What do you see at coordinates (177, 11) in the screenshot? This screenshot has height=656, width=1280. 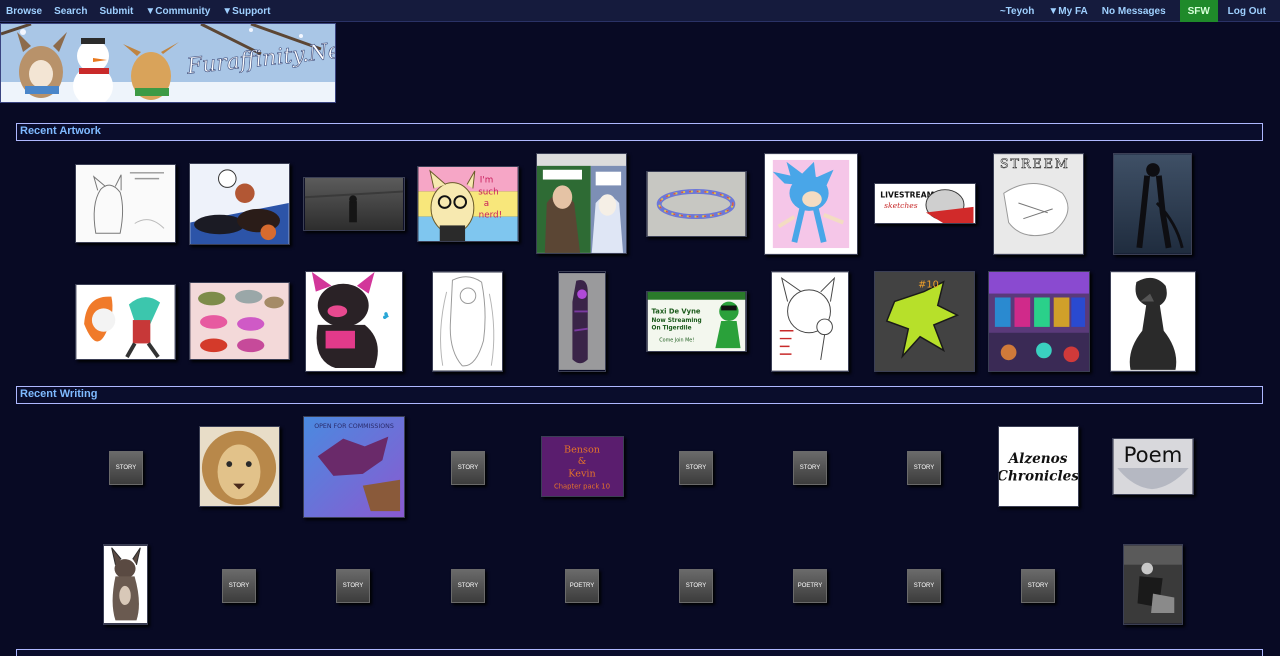 I see `nav-community-menu: ▼Community` at bounding box center [177, 11].